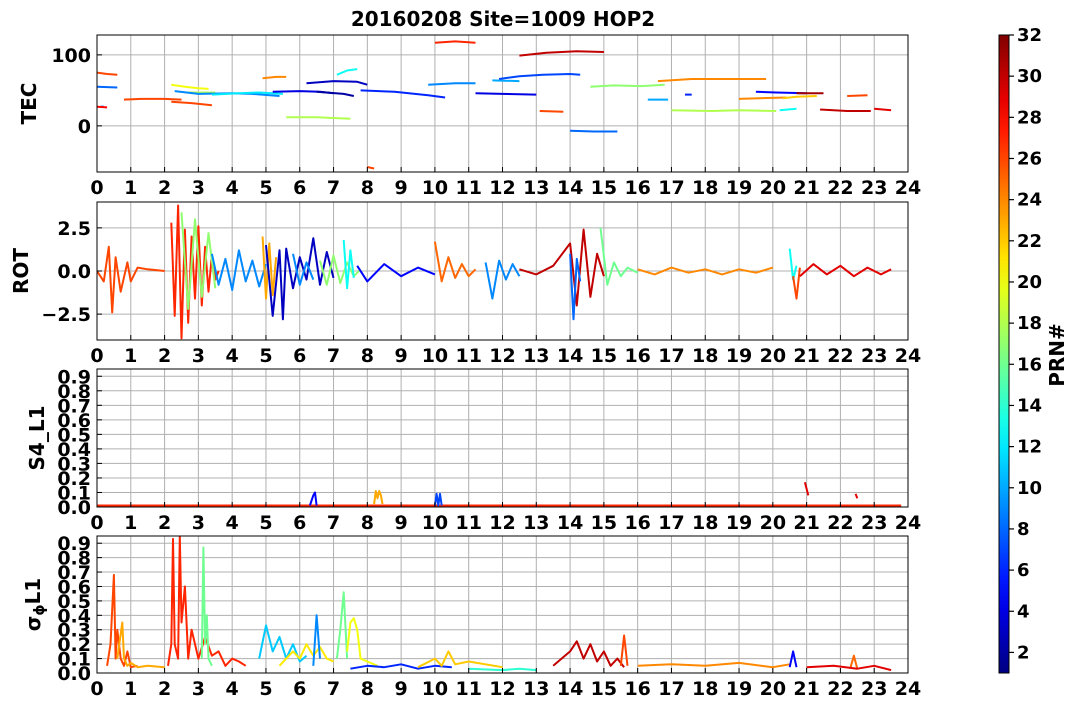 The height and width of the screenshot is (709, 1077). What do you see at coordinates (1029, 447) in the screenshot?
I see `colorbar-tick-label: 12` at bounding box center [1029, 447].